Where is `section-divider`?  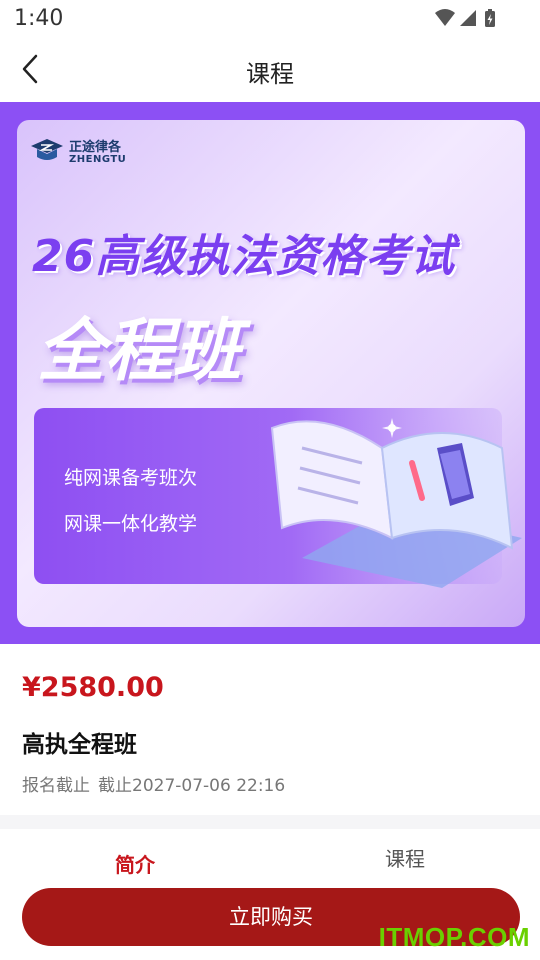 section-divider is located at coordinates (270, 822).